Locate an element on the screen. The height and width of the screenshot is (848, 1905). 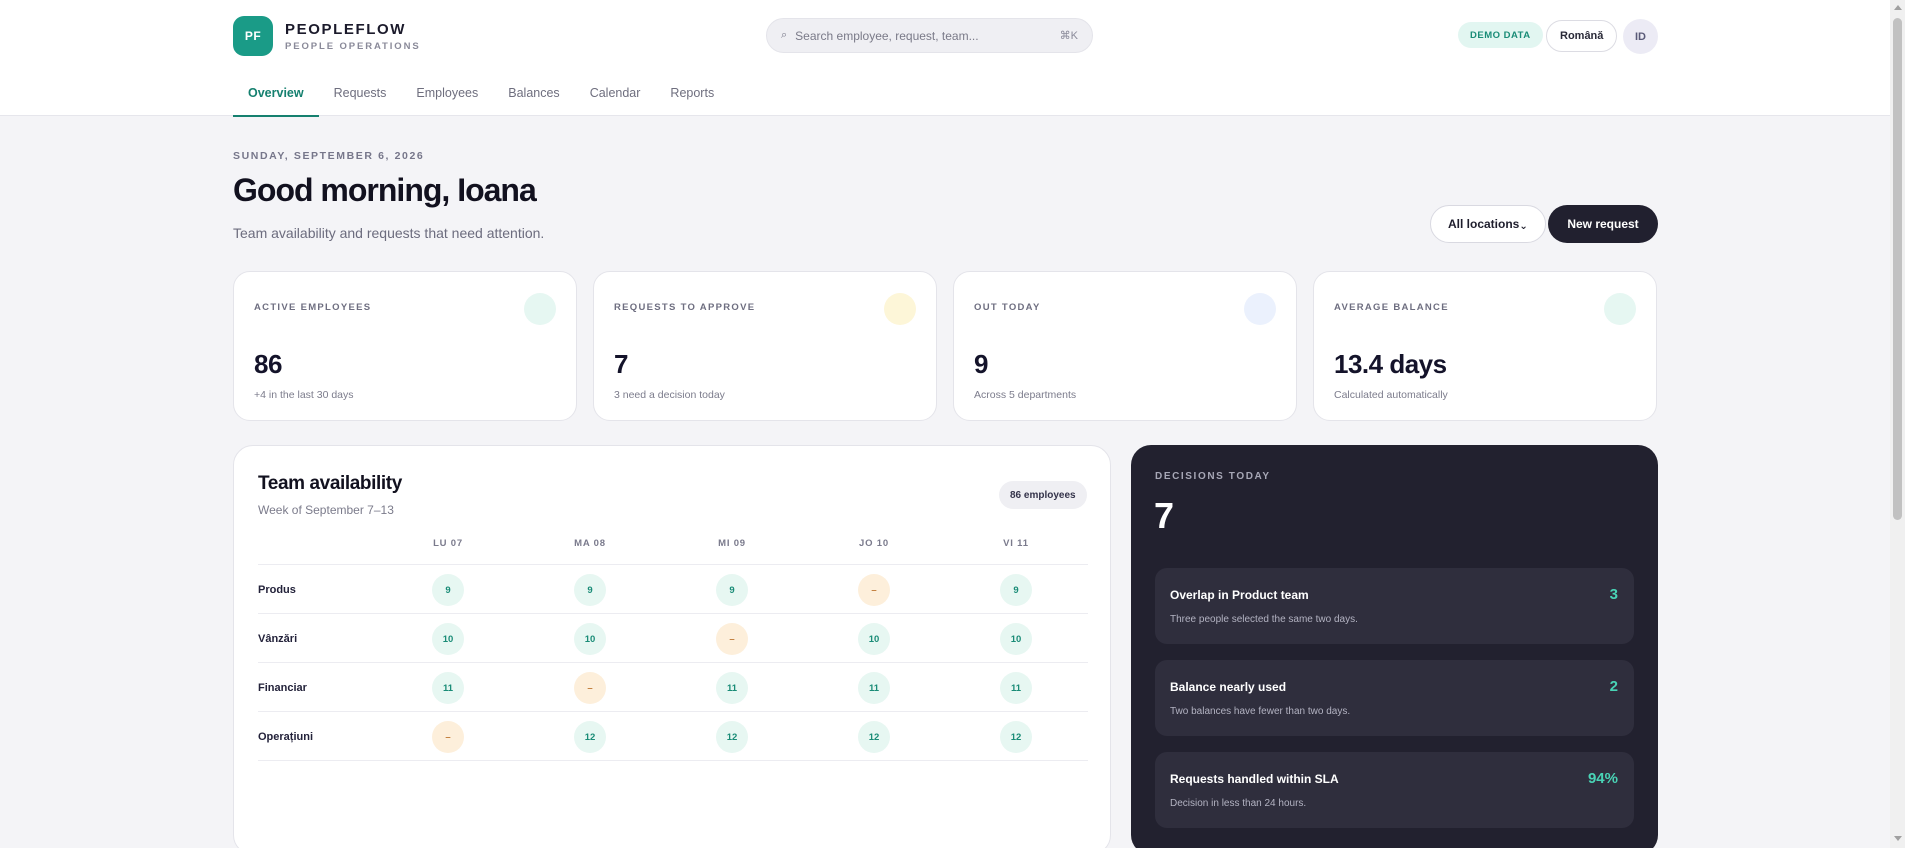
decision-value: 94% is located at coordinates (1602, 778).